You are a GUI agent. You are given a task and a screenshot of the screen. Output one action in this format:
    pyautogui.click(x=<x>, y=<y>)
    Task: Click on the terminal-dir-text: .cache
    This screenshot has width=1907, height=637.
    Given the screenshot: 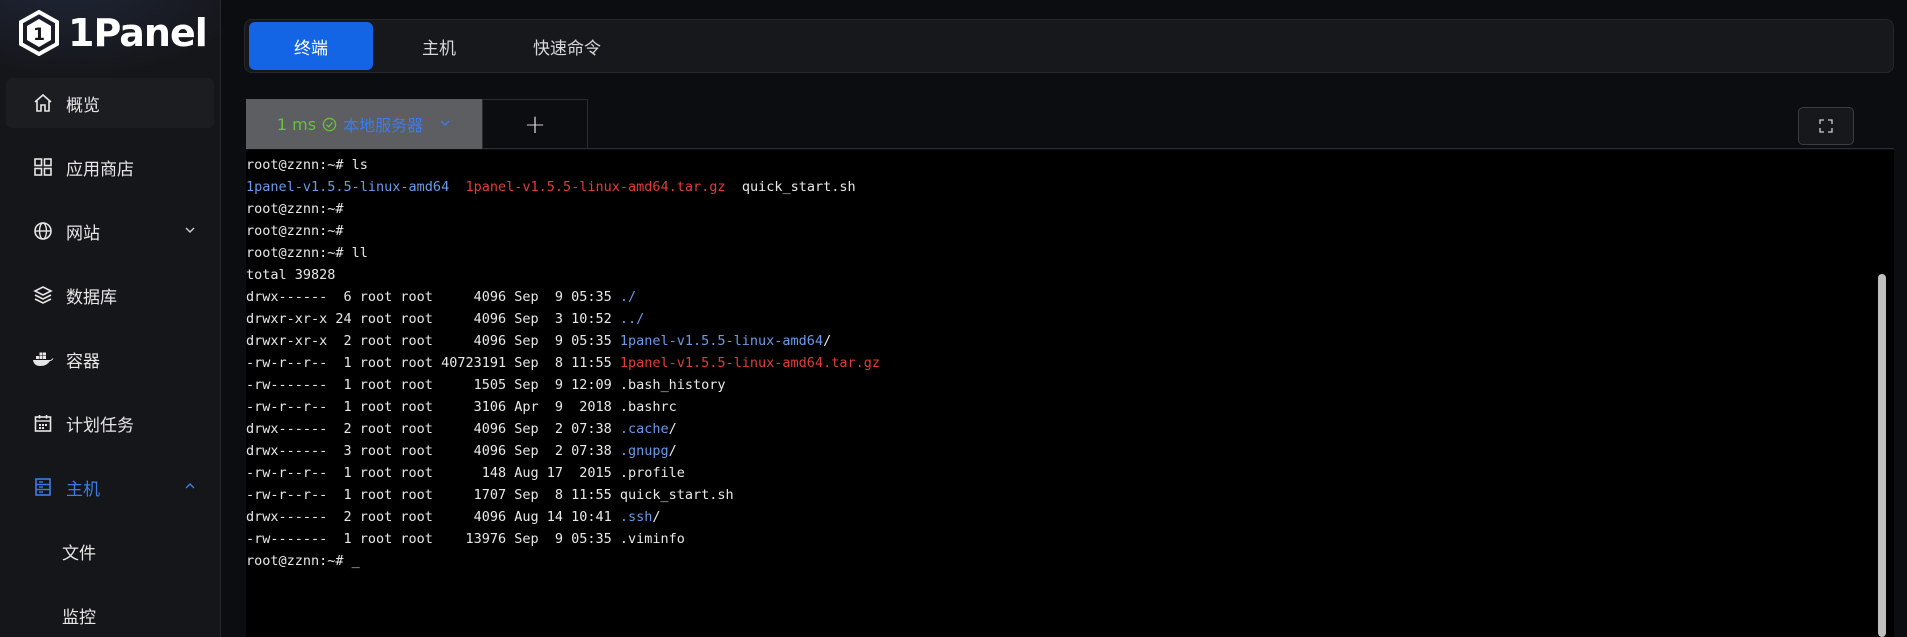 What is the action you would take?
    pyautogui.click(x=644, y=429)
    